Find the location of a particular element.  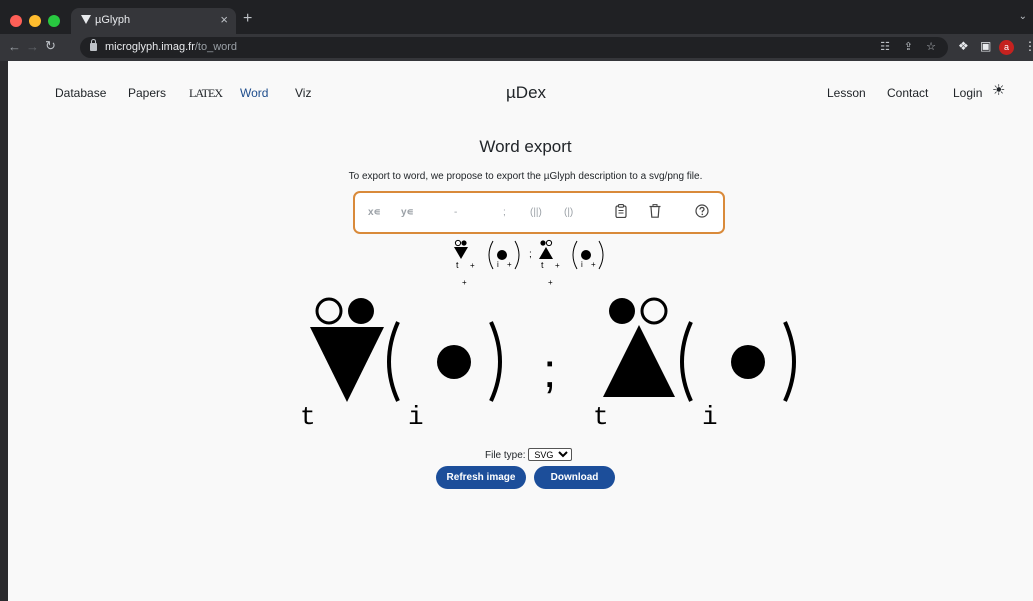

file-type-select: SVG is located at coordinates (550, 454).